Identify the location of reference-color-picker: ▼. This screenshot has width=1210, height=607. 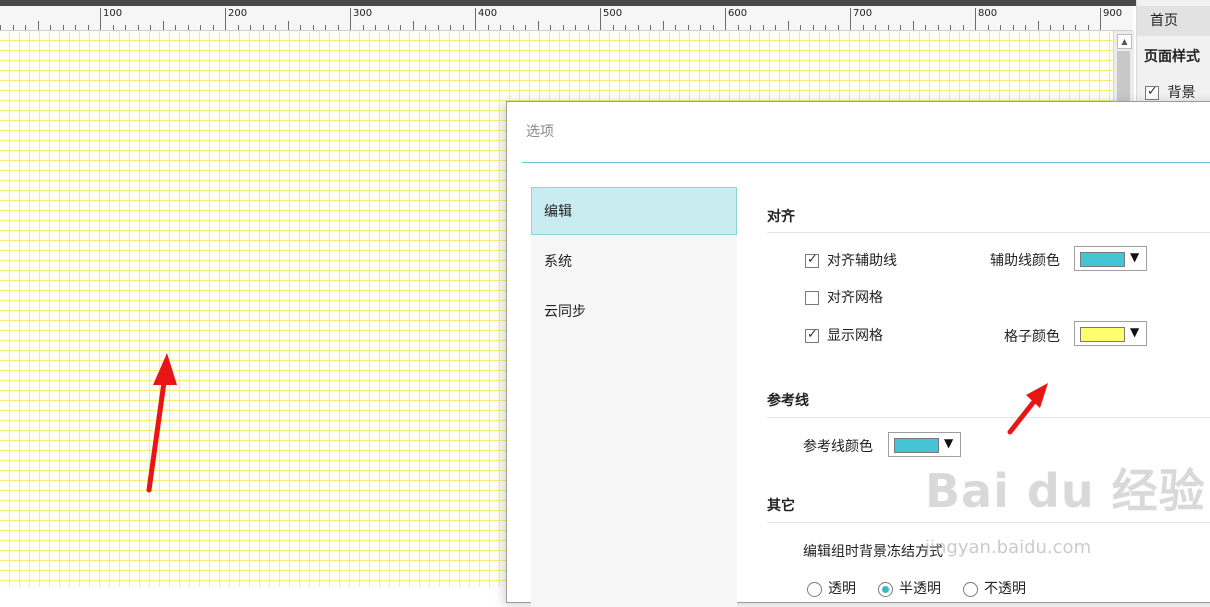
(924, 444).